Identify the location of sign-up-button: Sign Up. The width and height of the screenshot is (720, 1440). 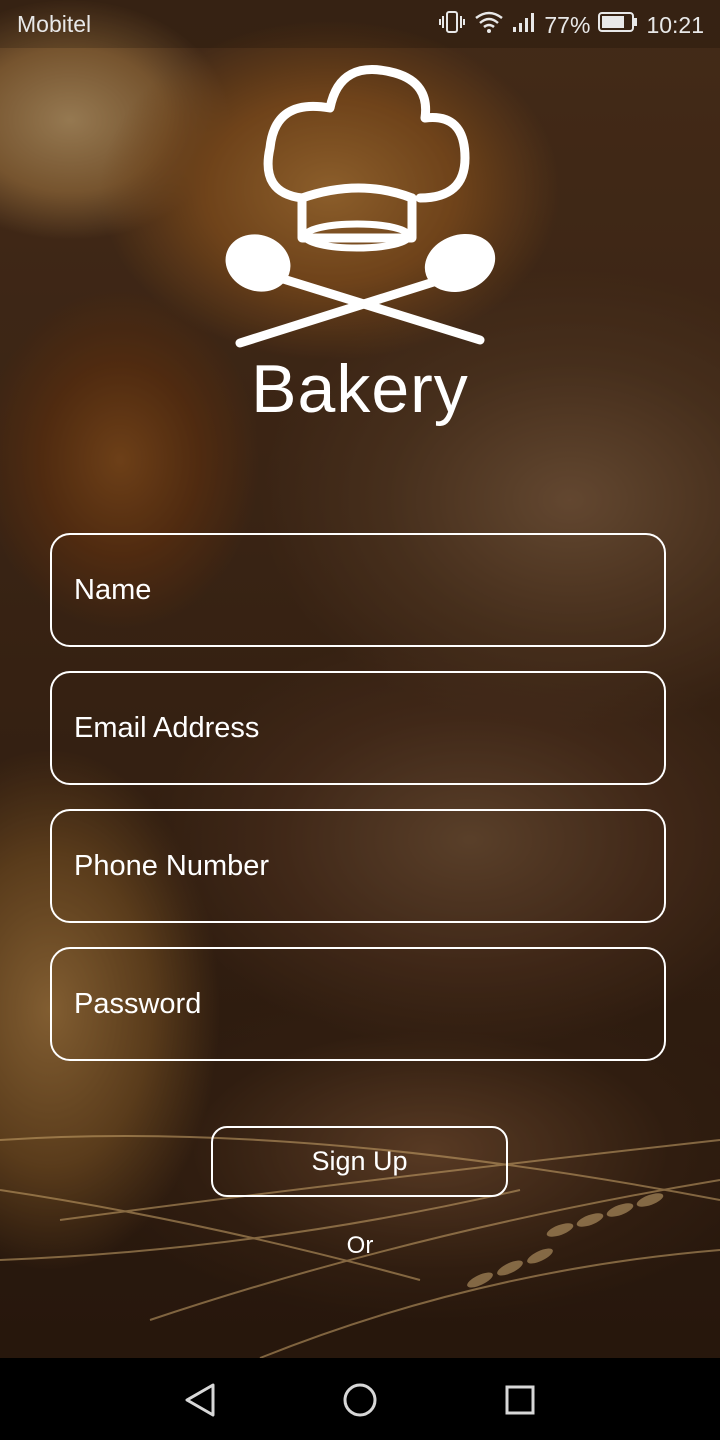
(359, 1161).